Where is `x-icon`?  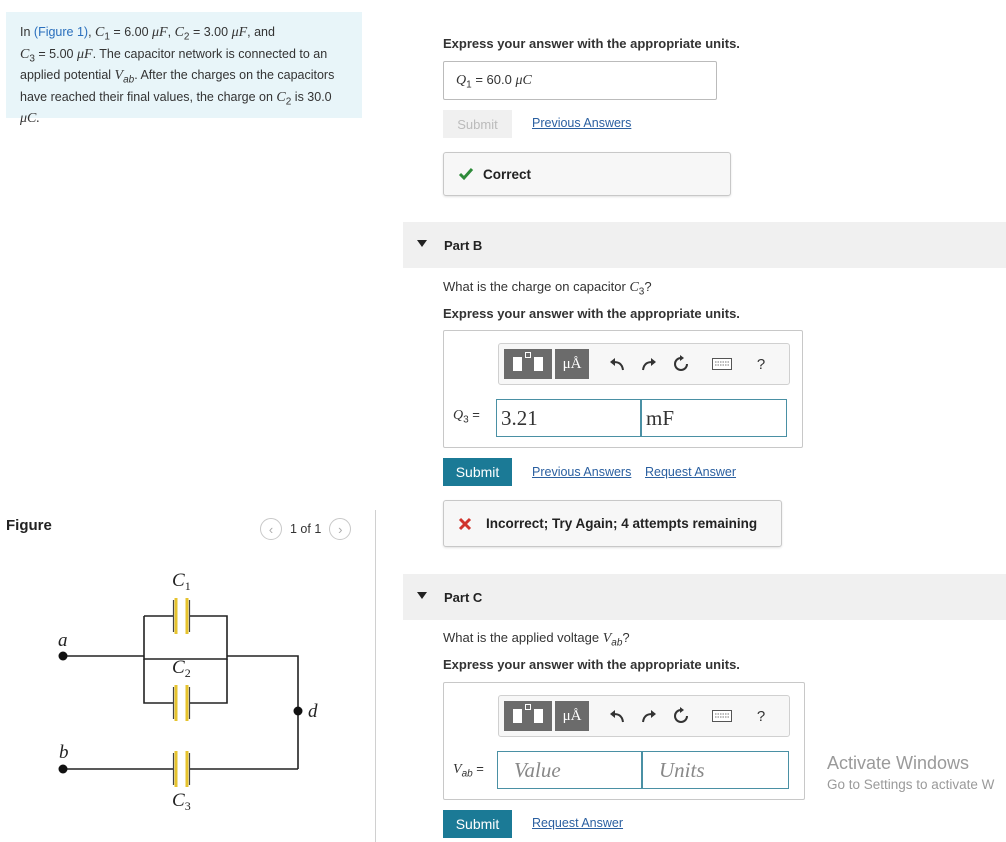
x-icon is located at coordinates (465, 523).